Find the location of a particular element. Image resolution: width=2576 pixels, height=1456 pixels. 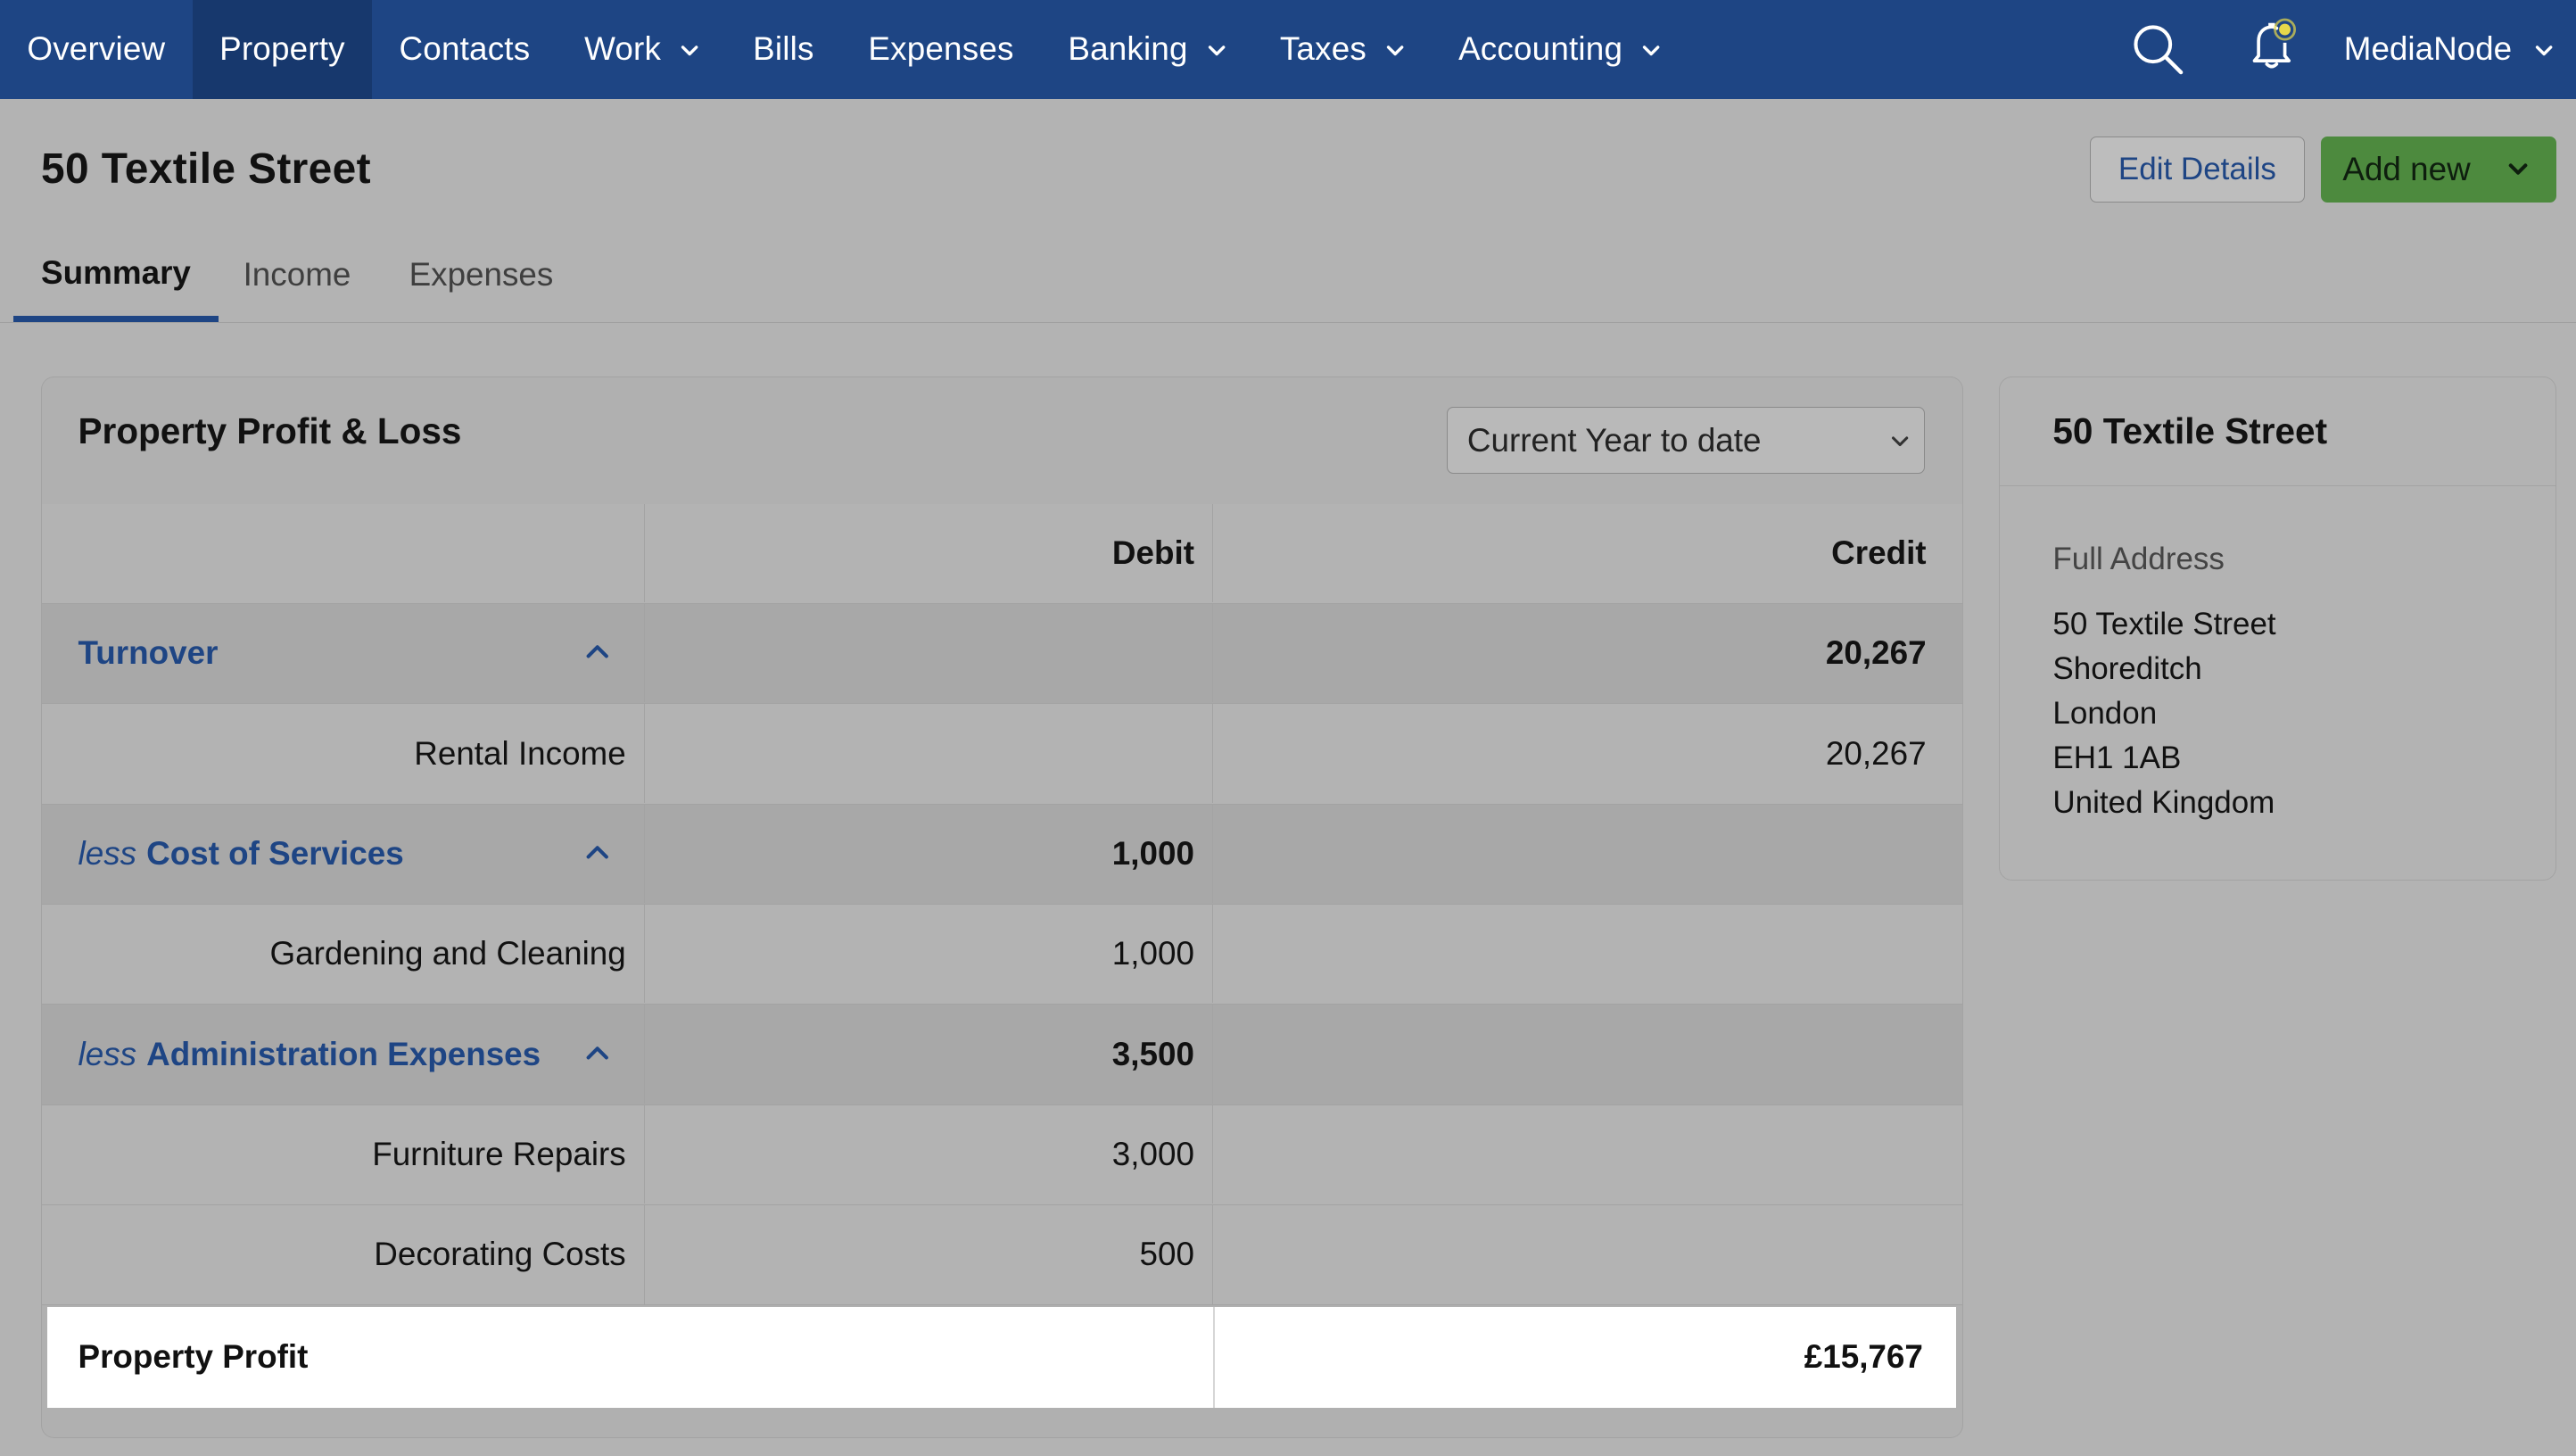

table-row: Gardening and Cleaning 1,000 is located at coordinates (1002, 954).